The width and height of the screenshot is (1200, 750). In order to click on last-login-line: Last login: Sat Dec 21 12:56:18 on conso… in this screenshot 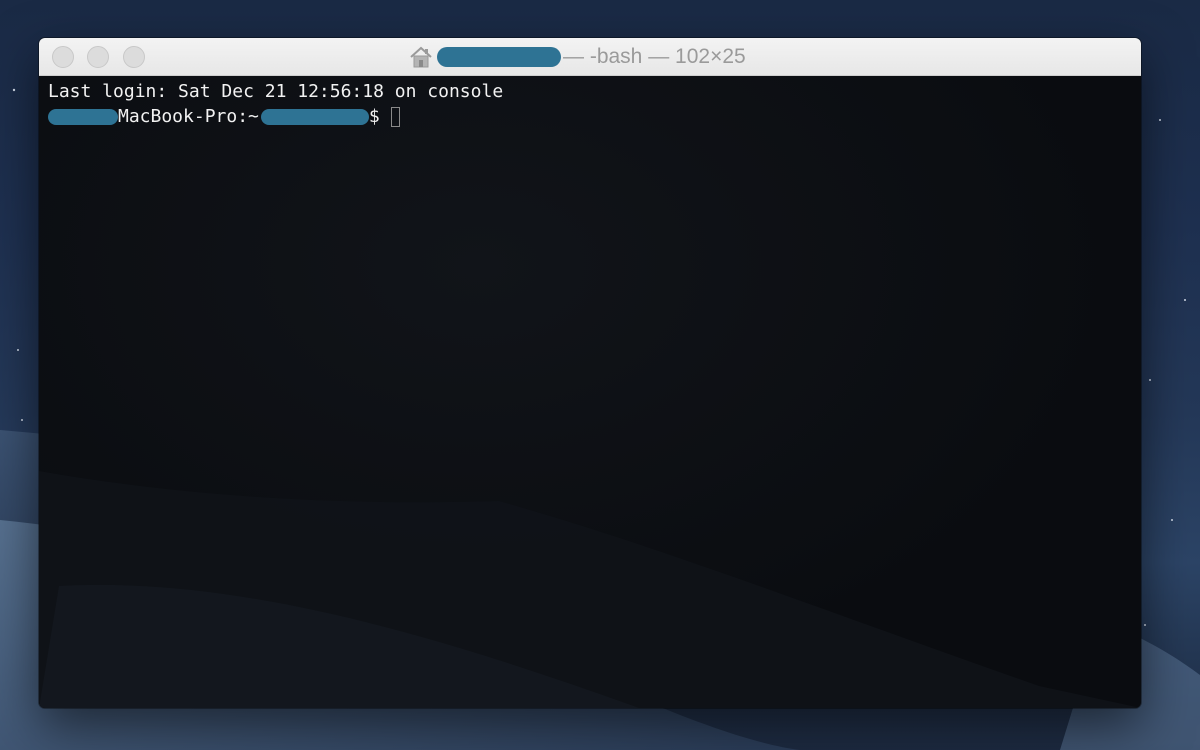, I will do `click(276, 91)`.